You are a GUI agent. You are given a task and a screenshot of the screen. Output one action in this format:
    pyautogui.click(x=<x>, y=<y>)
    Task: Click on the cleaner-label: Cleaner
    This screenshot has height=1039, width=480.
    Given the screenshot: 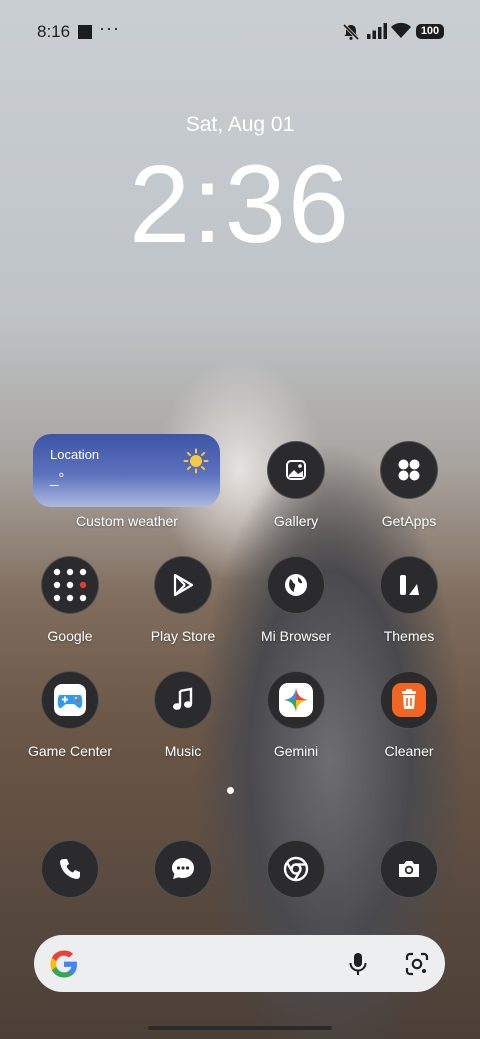 What is the action you would take?
    pyautogui.click(x=409, y=751)
    